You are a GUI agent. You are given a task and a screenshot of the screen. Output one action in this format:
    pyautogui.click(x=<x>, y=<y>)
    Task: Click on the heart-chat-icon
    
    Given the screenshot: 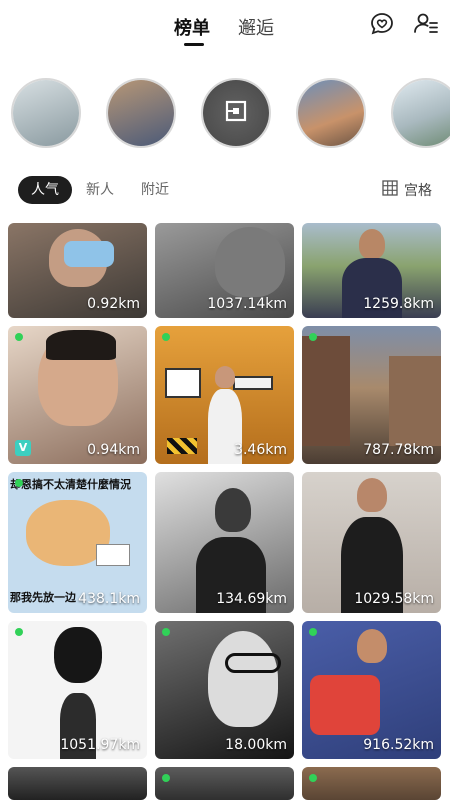 What is the action you would take?
    pyautogui.click(x=382, y=24)
    